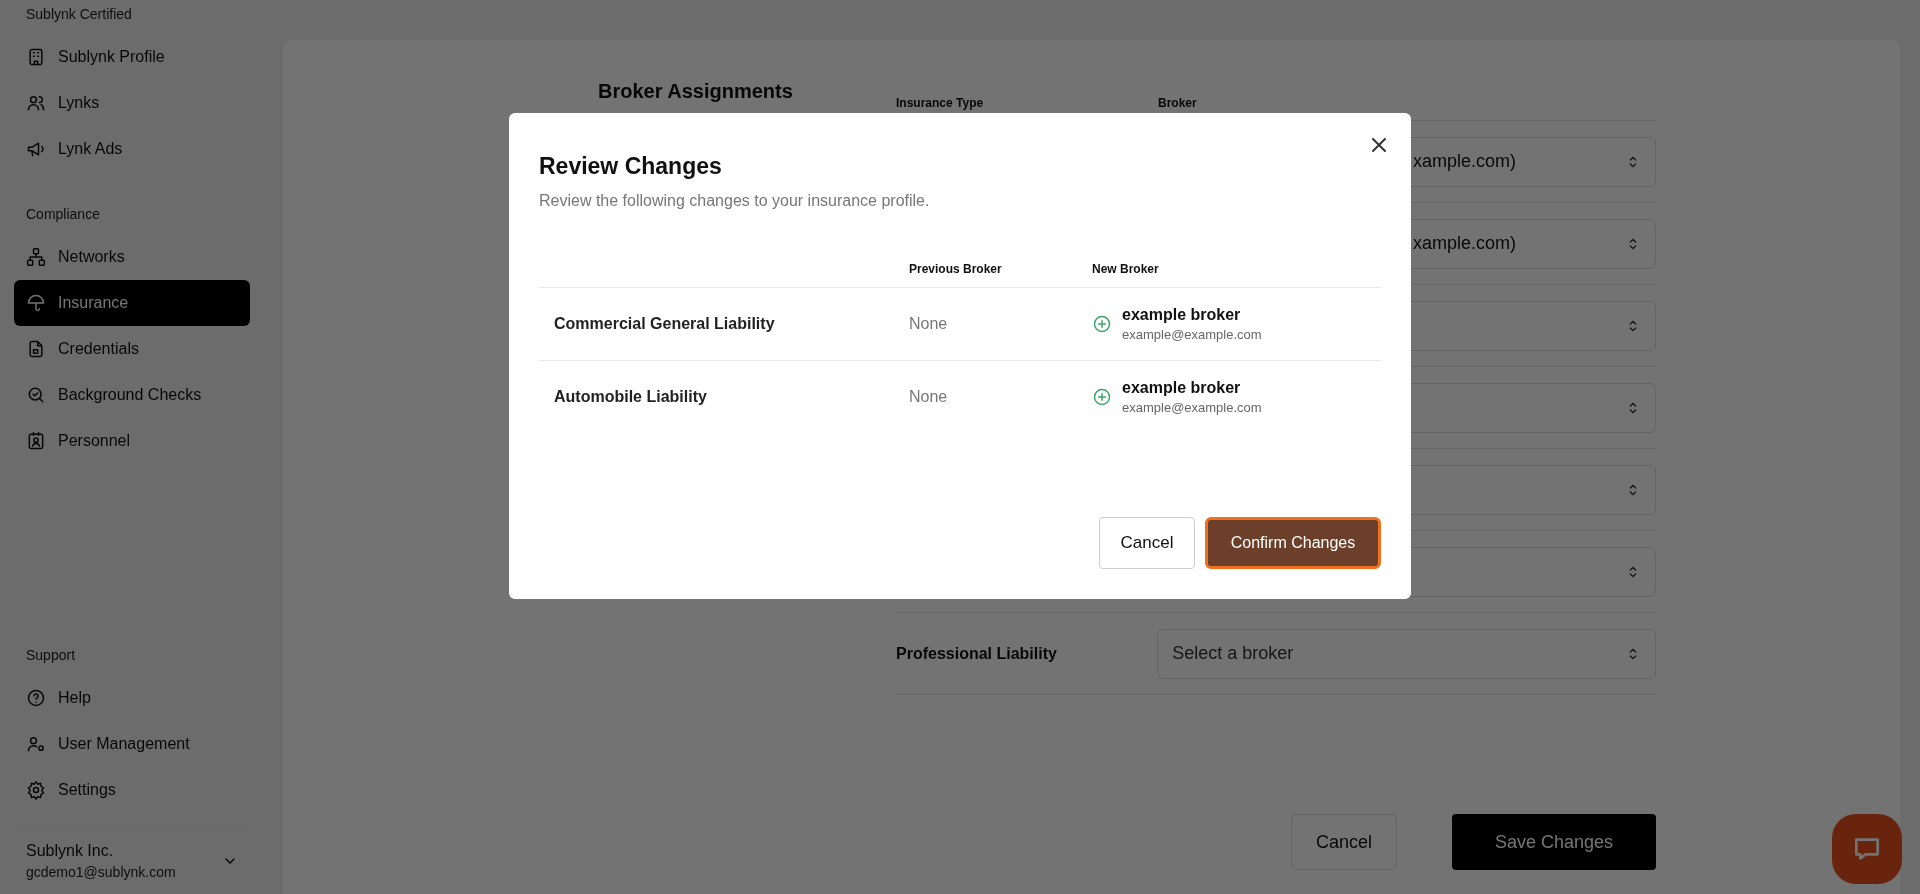  I want to click on column-header: Insurance Type, so click(940, 103).